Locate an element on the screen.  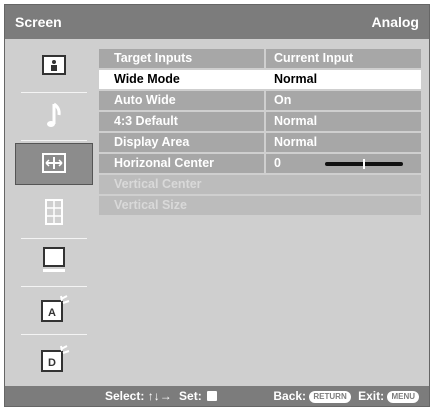
return-key-icon: RETURN is located at coordinates (330, 397).